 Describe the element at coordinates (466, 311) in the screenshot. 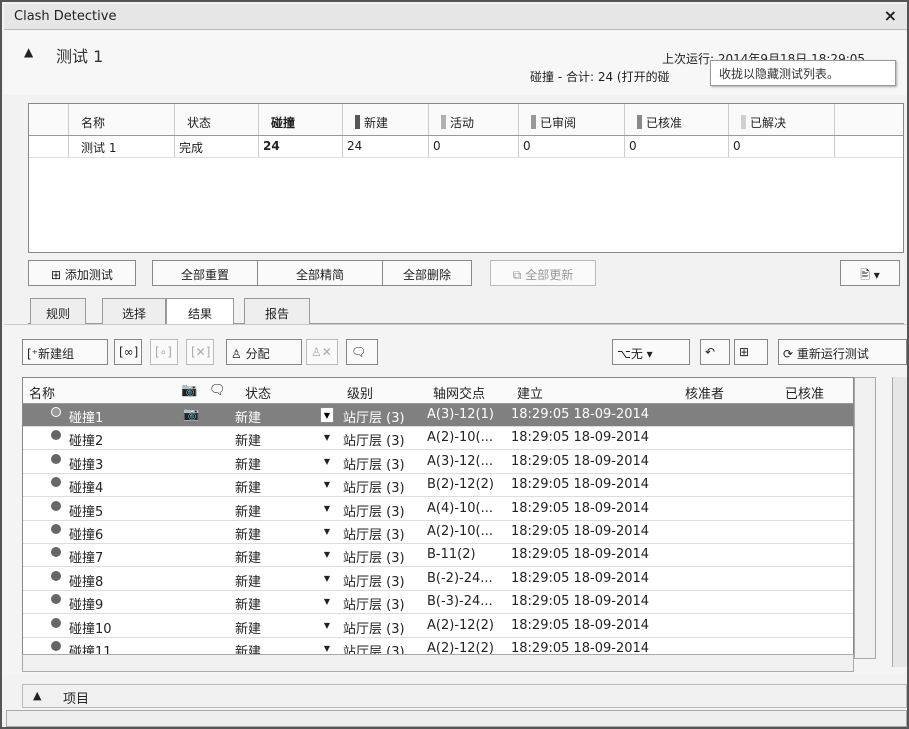

I see `tab-strip: 规则 选择 结果 报告` at that location.